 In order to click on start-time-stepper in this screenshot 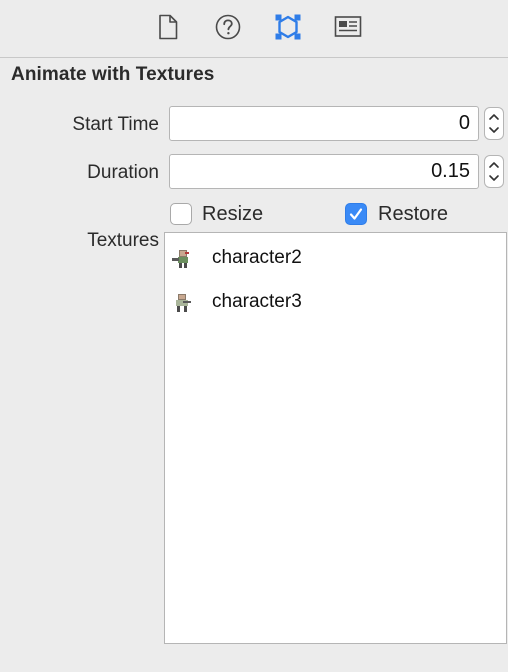, I will do `click(494, 123)`.